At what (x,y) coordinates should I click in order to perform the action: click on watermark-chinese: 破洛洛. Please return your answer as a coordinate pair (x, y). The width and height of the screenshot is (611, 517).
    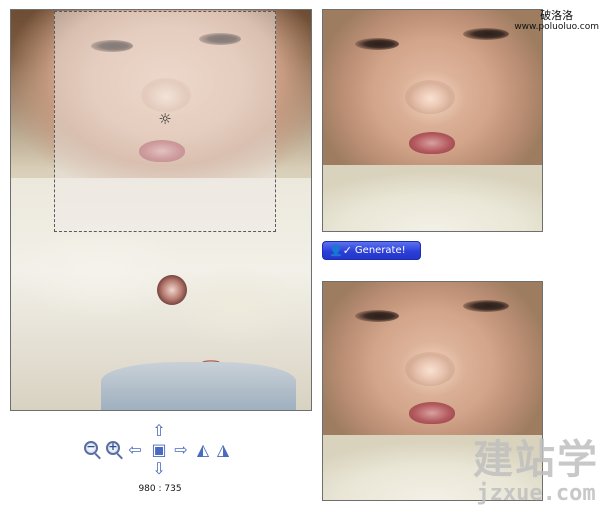
    Looking at the image, I should click on (557, 15).